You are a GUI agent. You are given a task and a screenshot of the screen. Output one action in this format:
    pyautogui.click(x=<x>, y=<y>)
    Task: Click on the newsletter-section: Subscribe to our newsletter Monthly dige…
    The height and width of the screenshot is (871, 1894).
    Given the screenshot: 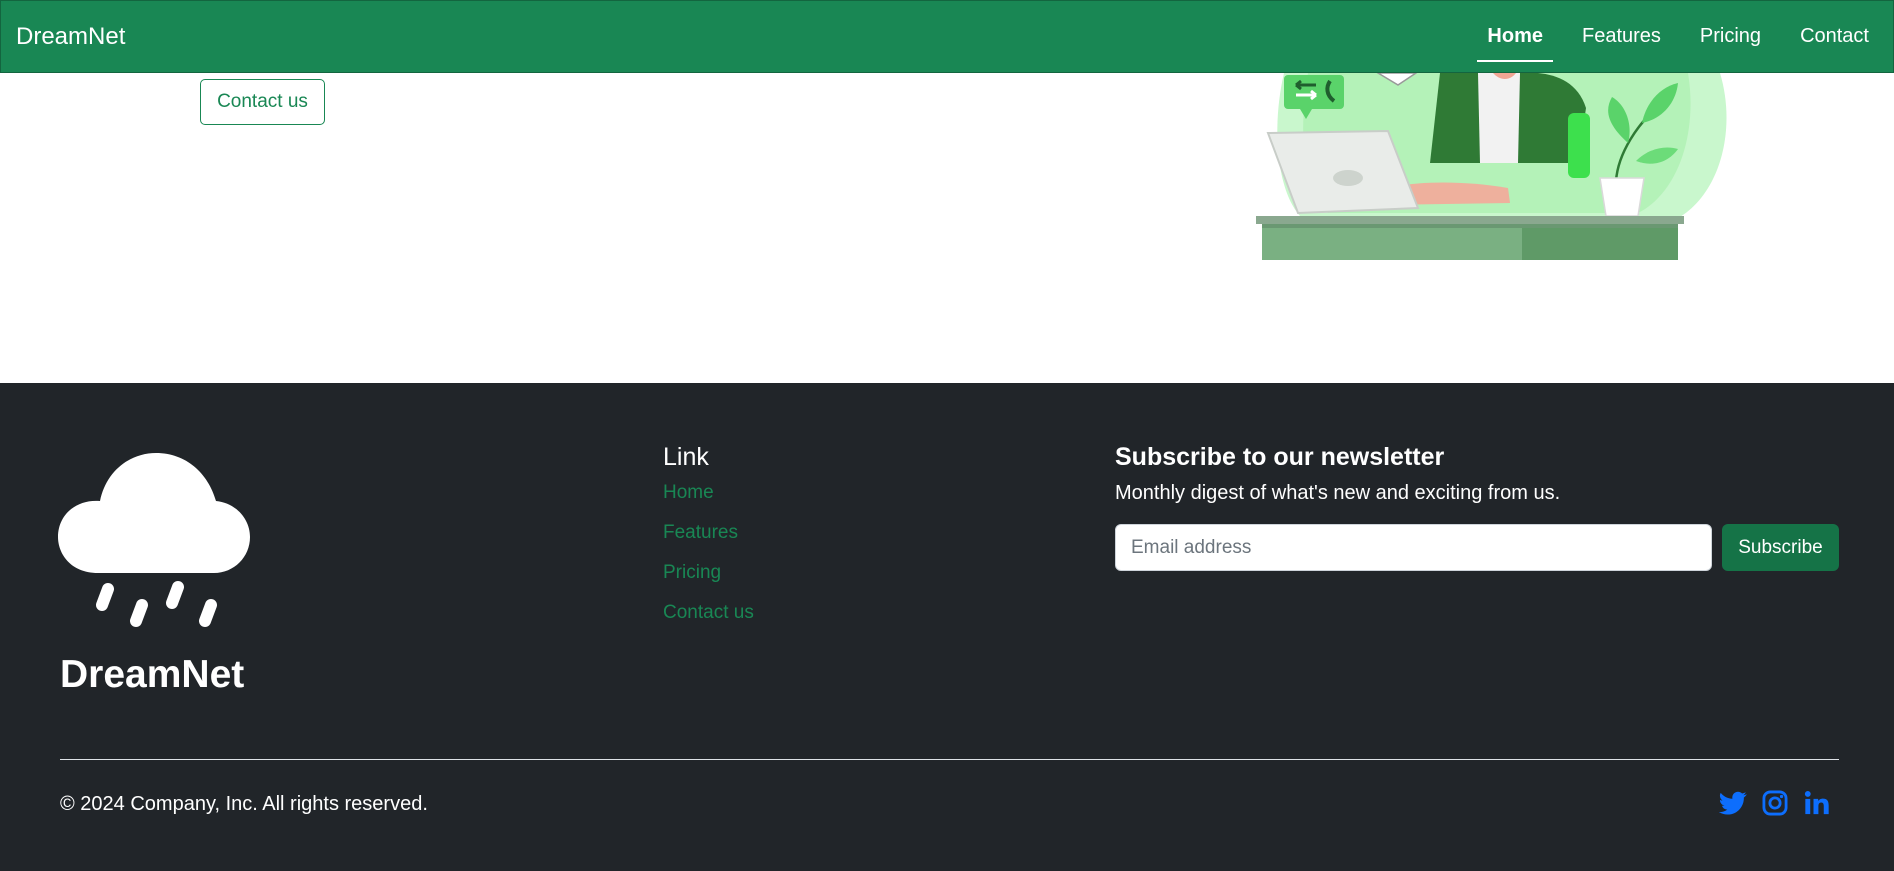 What is the action you would take?
    pyautogui.click(x=1477, y=507)
    